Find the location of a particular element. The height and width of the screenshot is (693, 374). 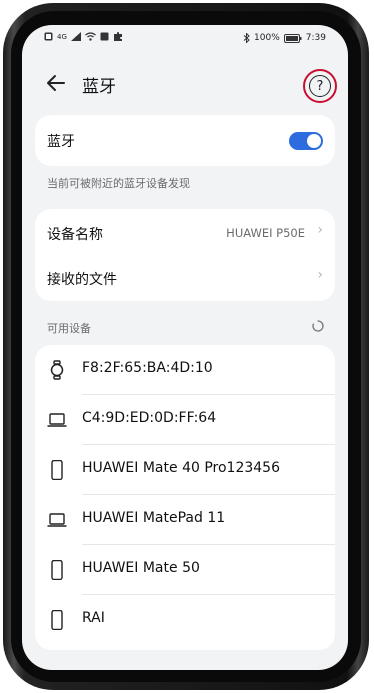

device-name-row: 设备名称 HUAWEI P50E › is located at coordinates (185, 232).